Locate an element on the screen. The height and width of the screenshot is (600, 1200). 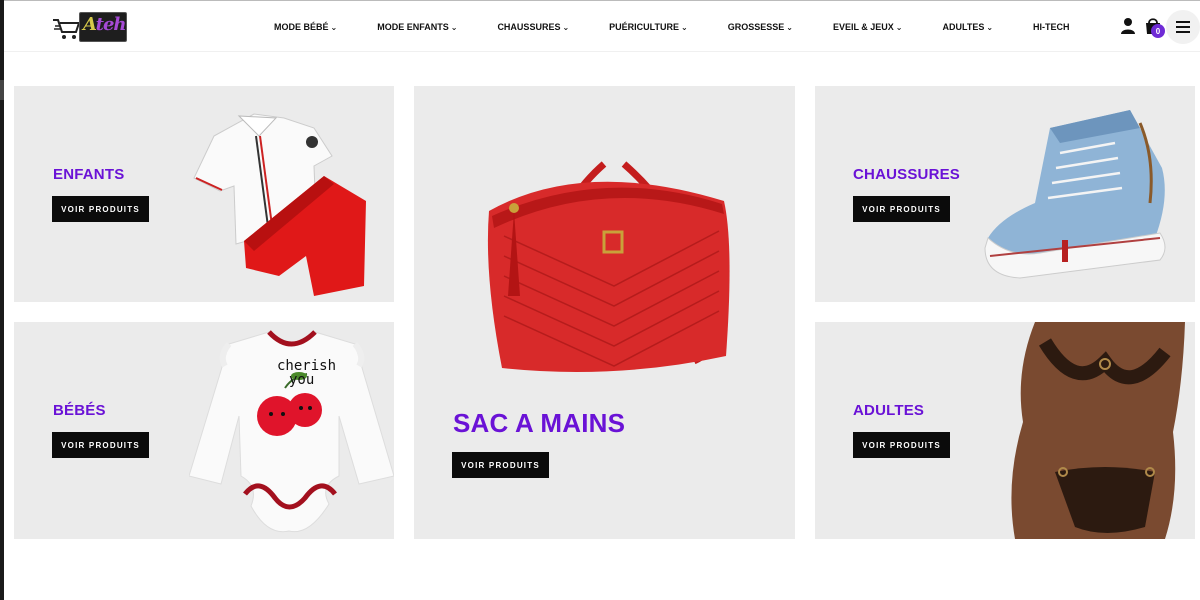
baby-onesie-image: cherish you is located at coordinates (291, 431).